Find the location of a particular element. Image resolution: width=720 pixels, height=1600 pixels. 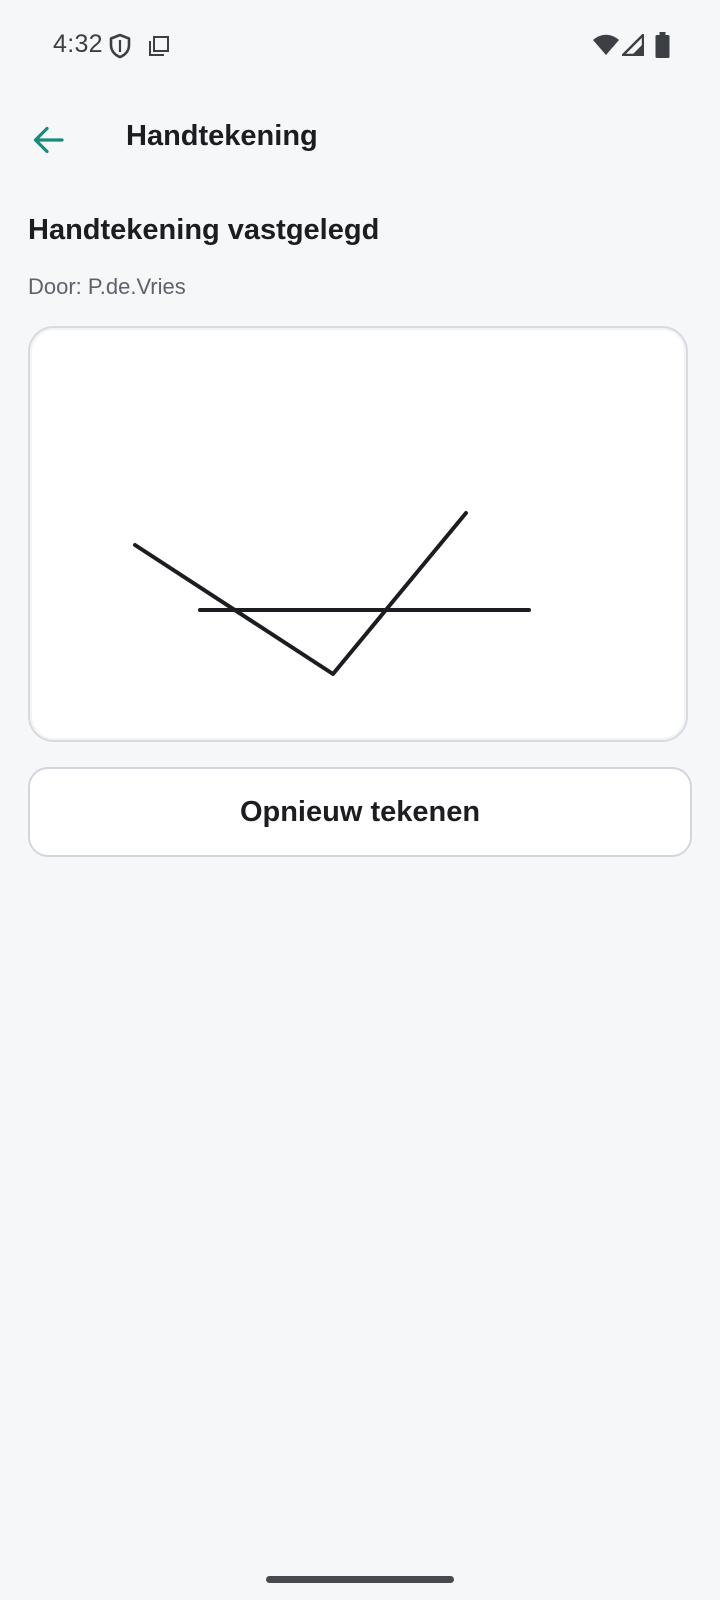

signature-stroke is located at coordinates (300, 593).